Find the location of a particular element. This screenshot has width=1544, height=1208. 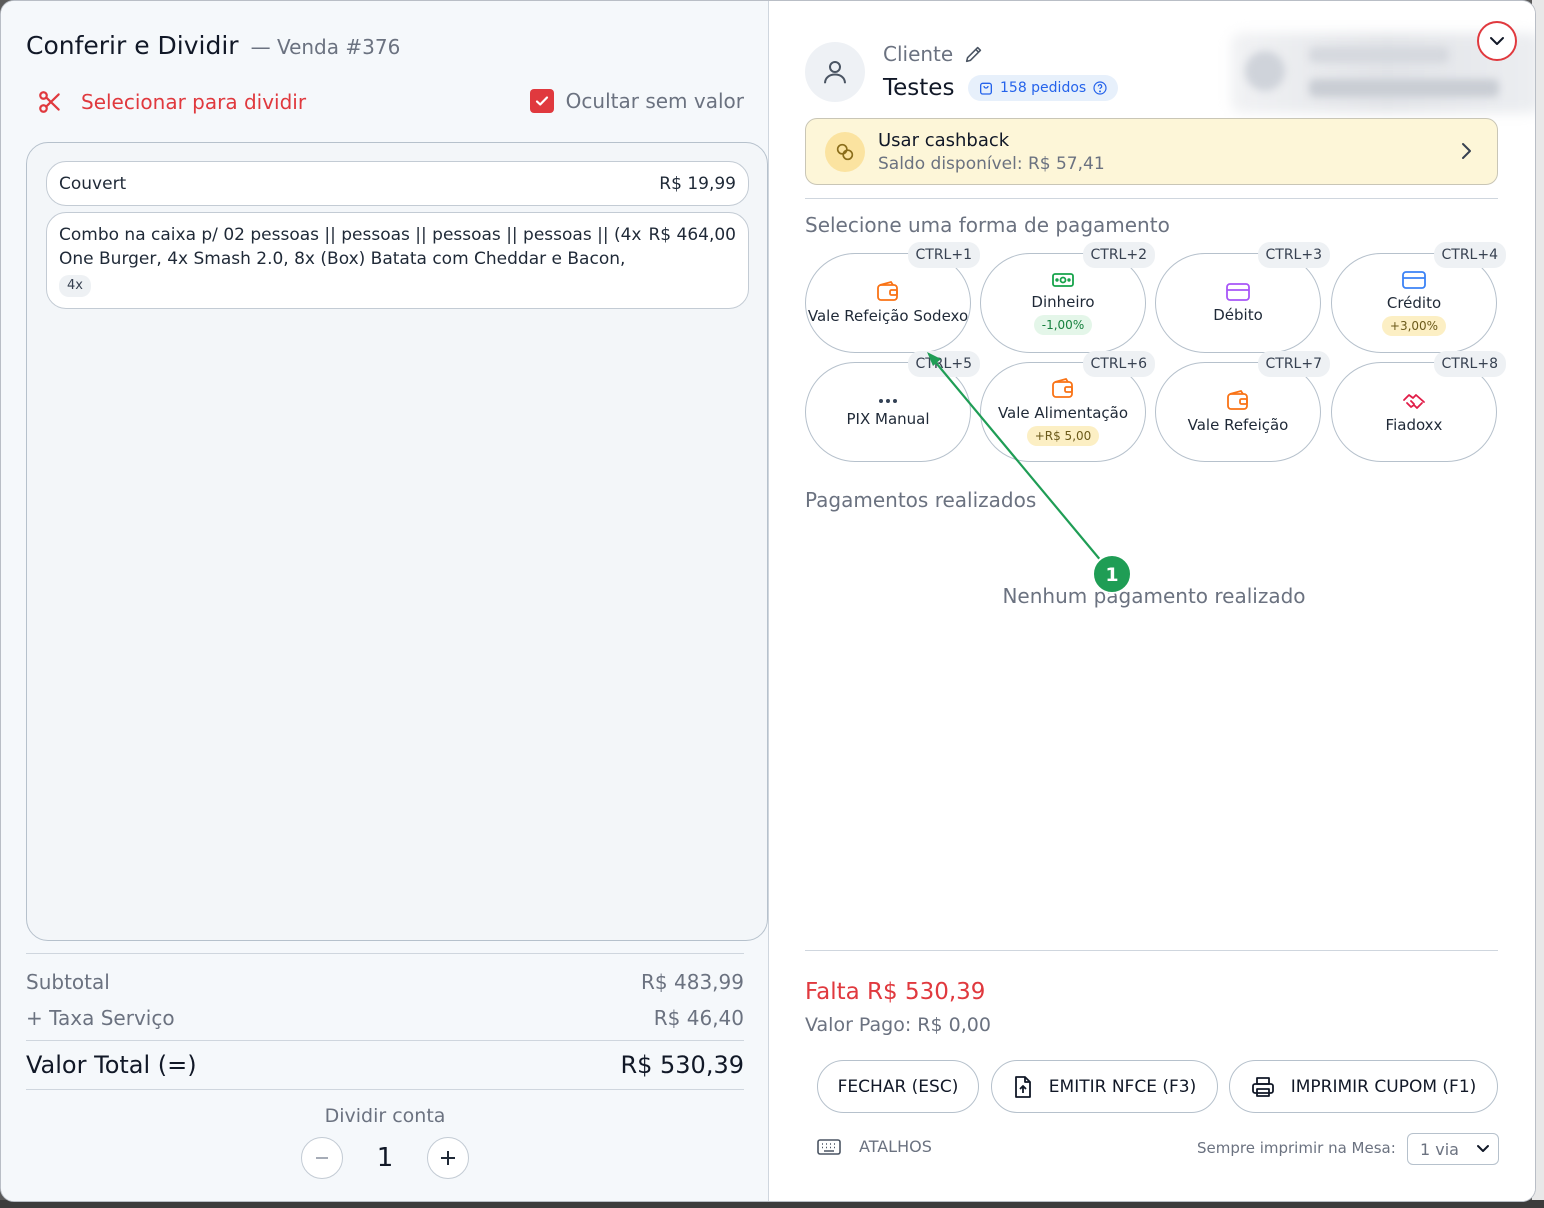

shortcut-badge: CTRL+1 is located at coordinates (943, 255).